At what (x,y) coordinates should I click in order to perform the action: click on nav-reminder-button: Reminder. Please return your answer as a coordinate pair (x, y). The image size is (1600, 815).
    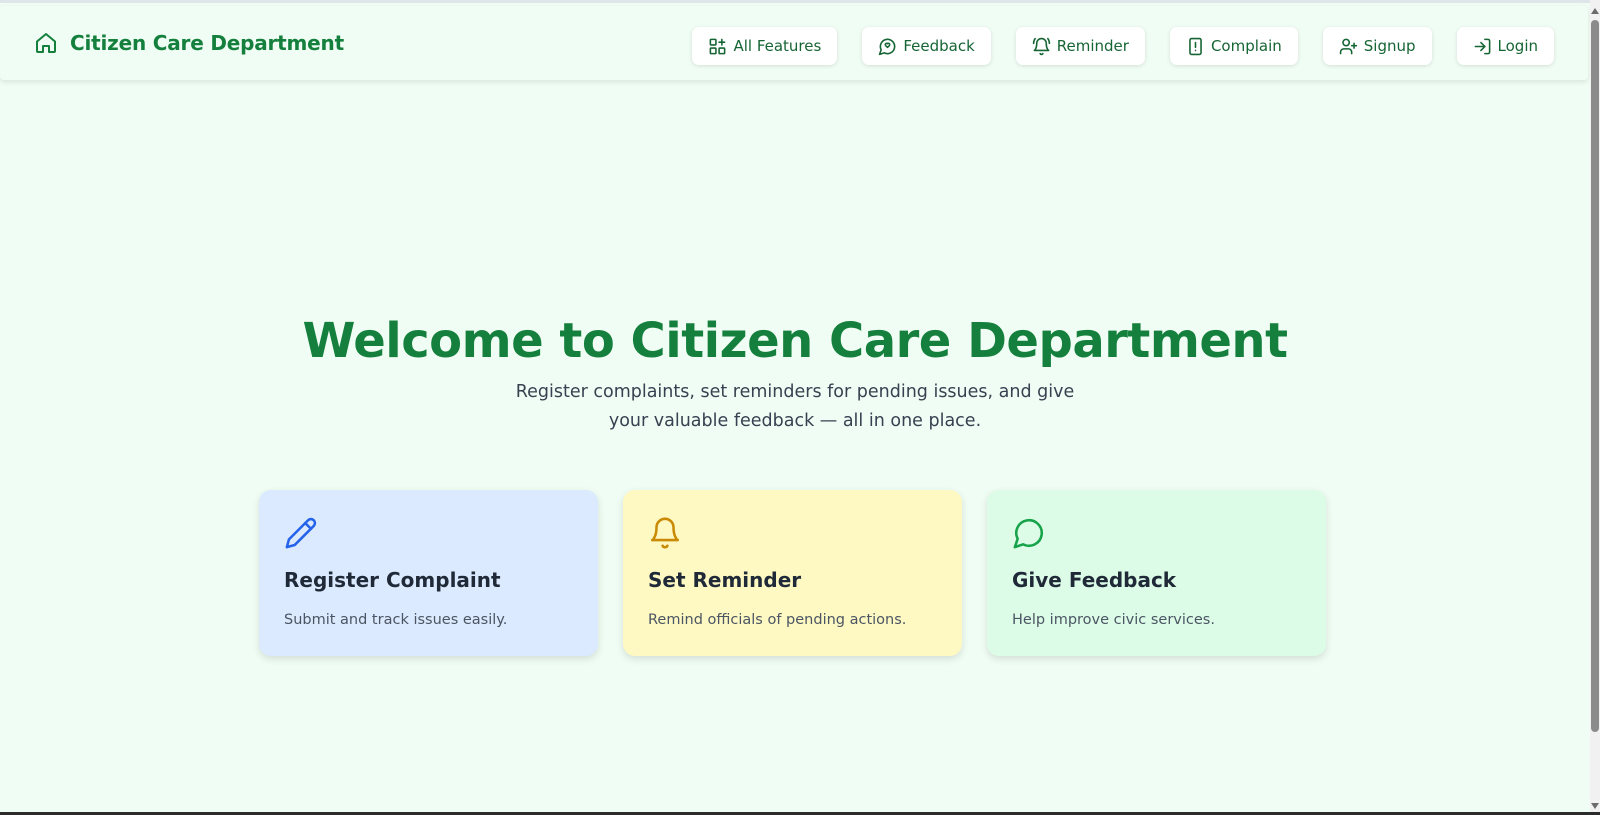
    Looking at the image, I should click on (1080, 46).